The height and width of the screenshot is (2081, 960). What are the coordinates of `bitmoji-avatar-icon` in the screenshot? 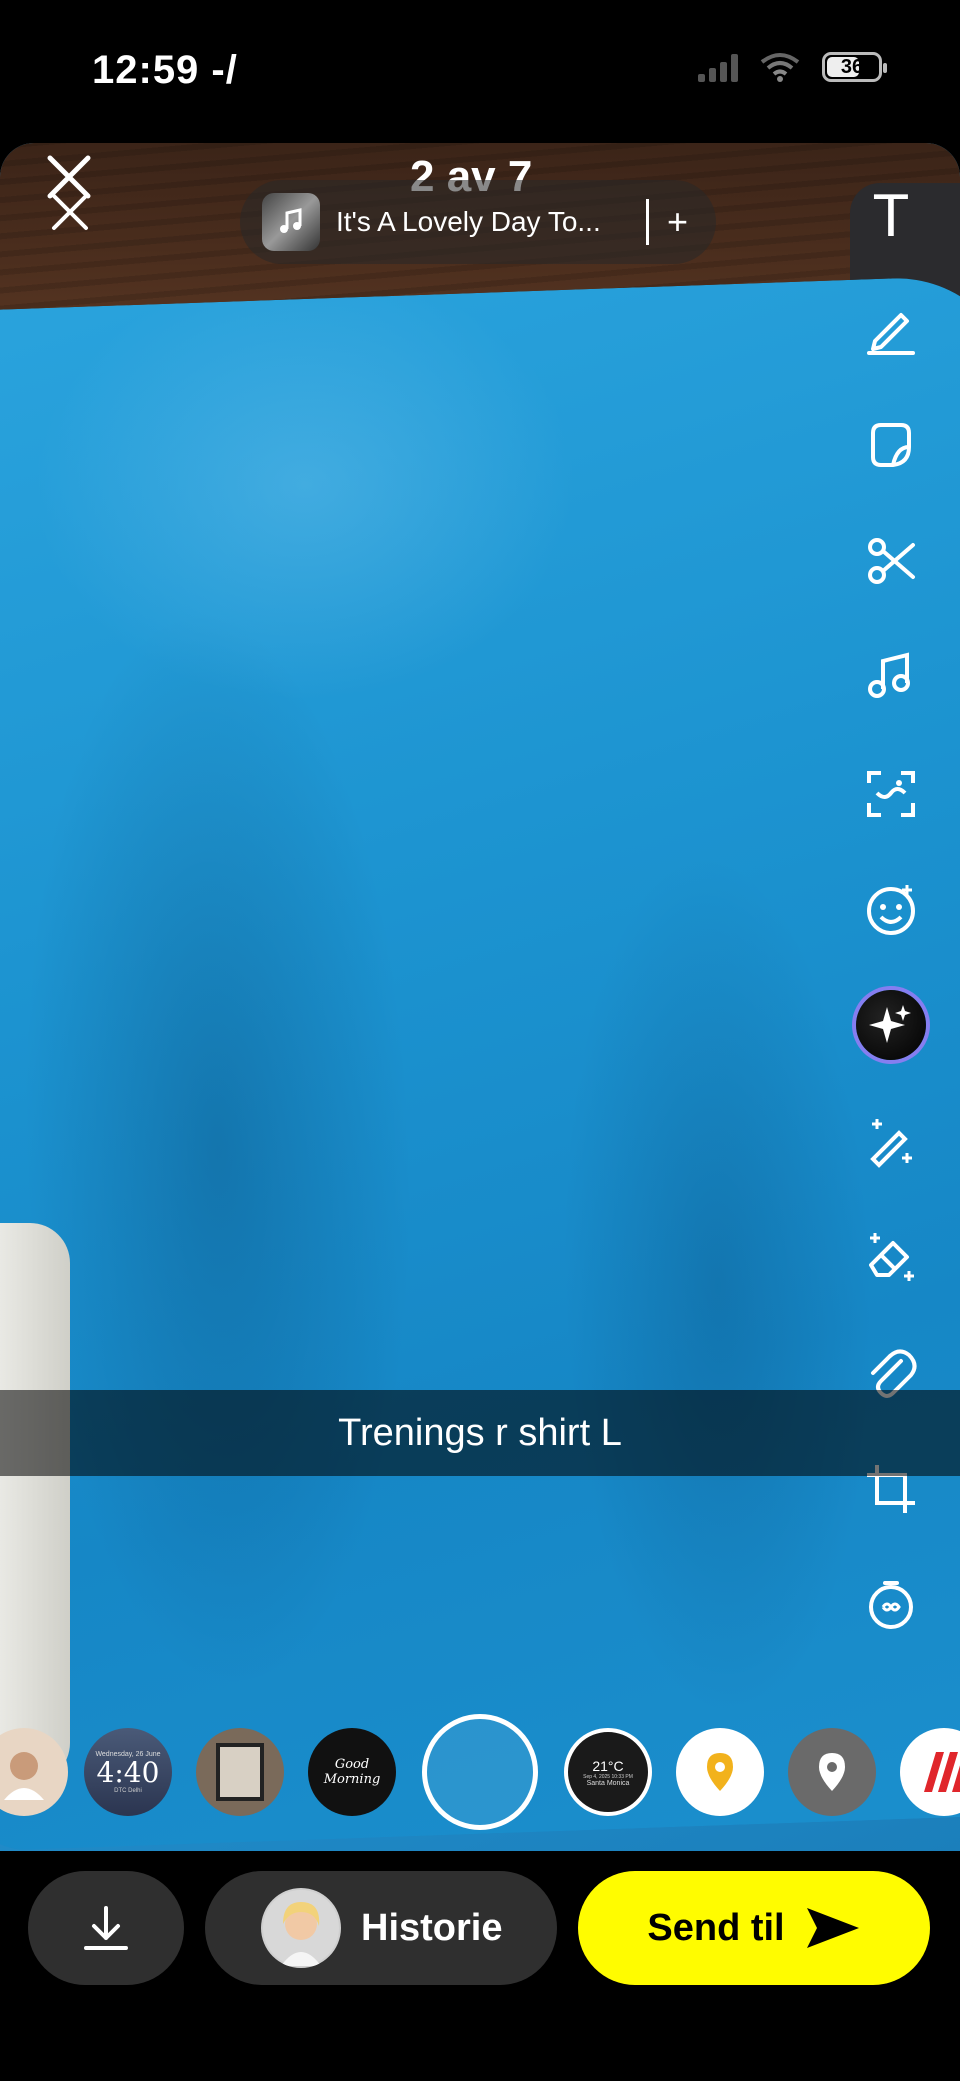 It's located at (301, 1928).